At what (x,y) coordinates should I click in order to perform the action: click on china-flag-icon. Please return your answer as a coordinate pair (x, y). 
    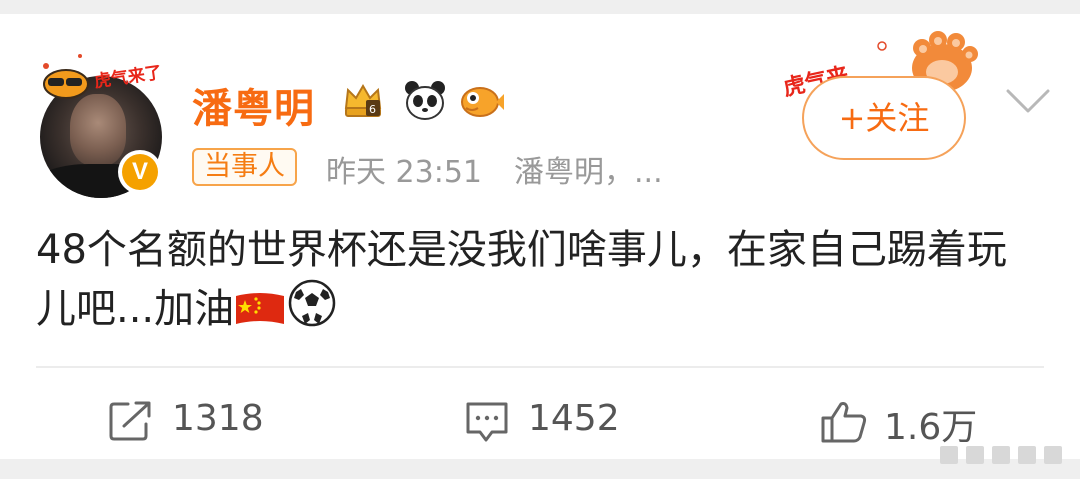
    Looking at the image, I should click on (260, 308).